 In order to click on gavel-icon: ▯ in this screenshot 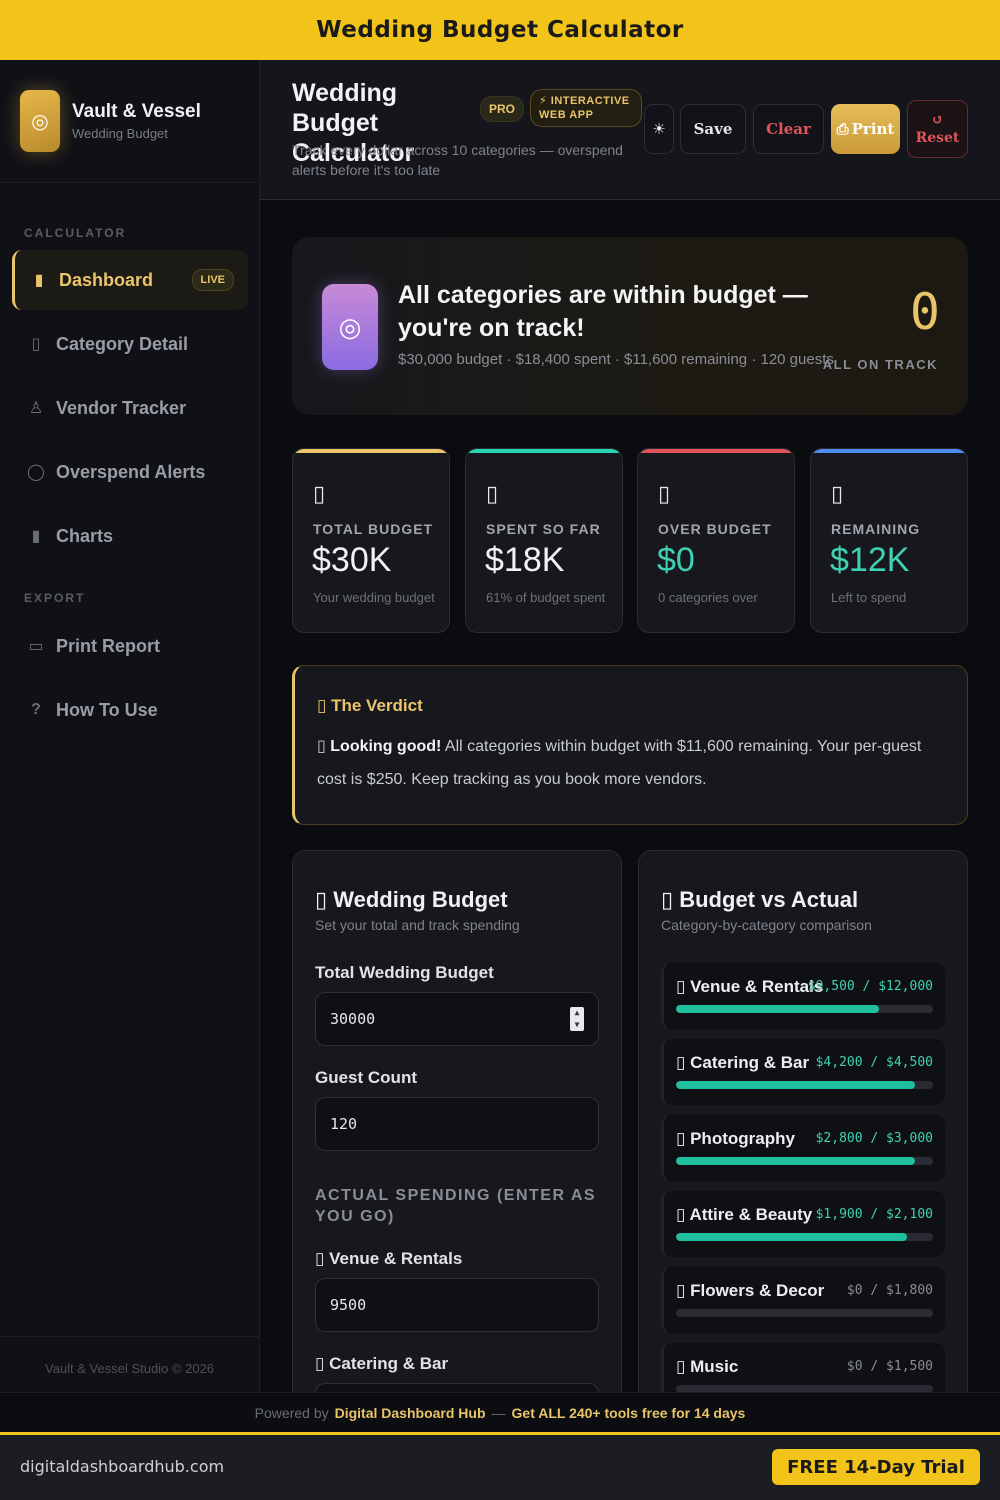, I will do `click(322, 705)`.